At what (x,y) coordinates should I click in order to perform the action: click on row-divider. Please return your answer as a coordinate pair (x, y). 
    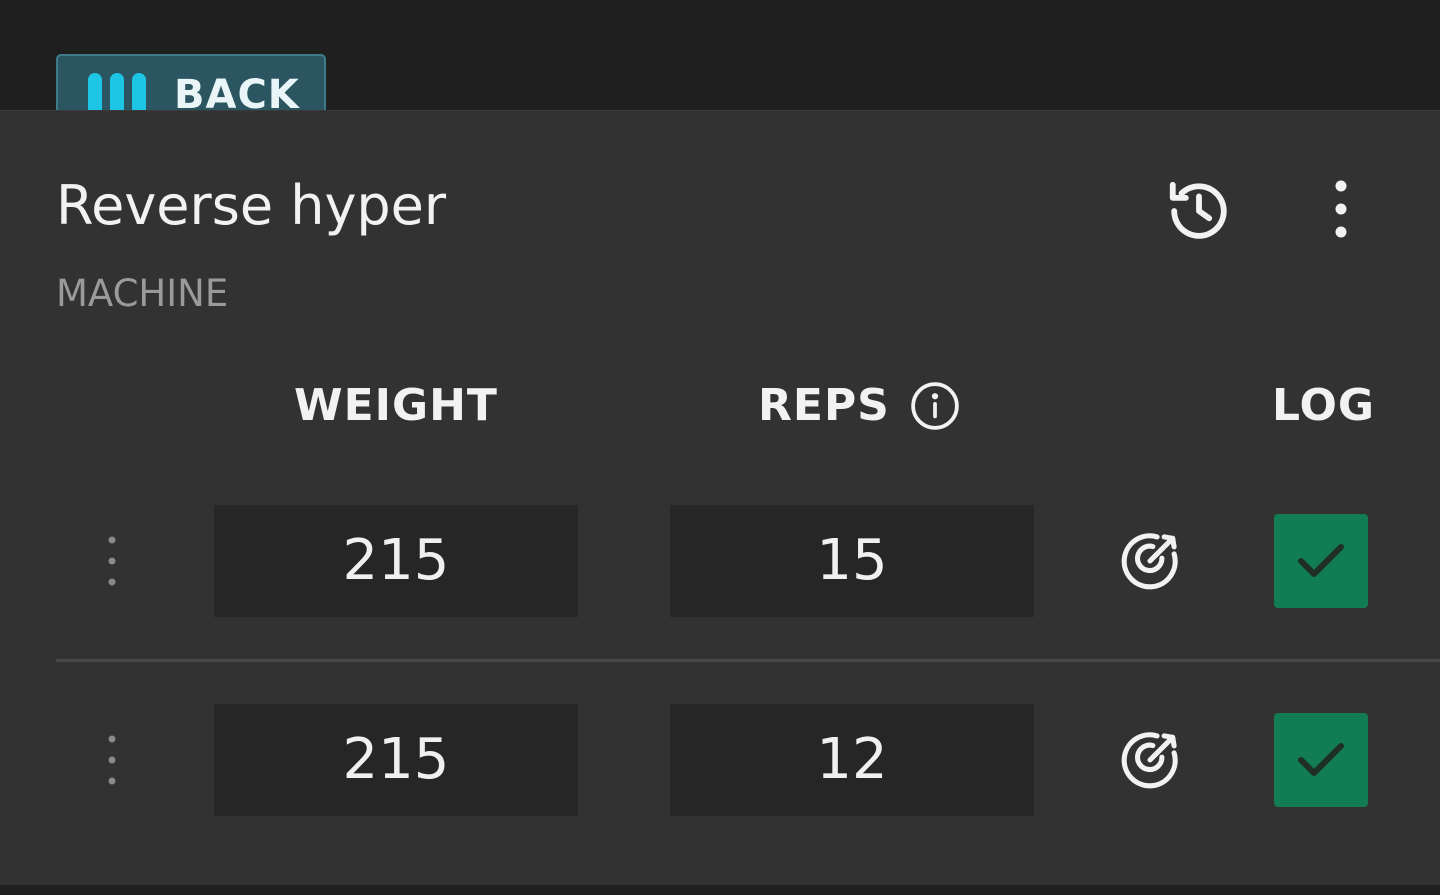
    Looking at the image, I should click on (748, 660).